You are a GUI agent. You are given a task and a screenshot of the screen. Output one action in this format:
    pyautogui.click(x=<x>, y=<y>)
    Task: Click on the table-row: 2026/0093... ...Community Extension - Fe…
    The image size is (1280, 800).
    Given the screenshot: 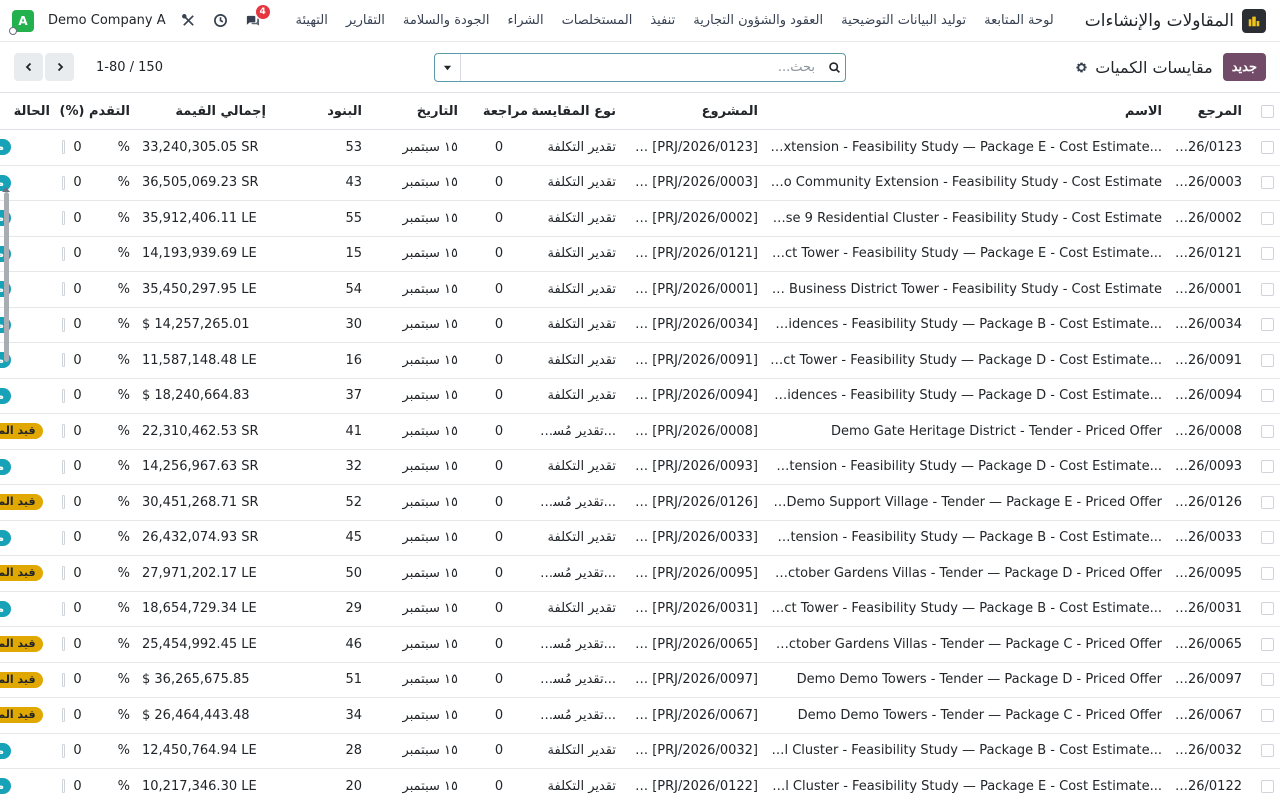 What is the action you would take?
    pyautogui.click(x=640, y=467)
    